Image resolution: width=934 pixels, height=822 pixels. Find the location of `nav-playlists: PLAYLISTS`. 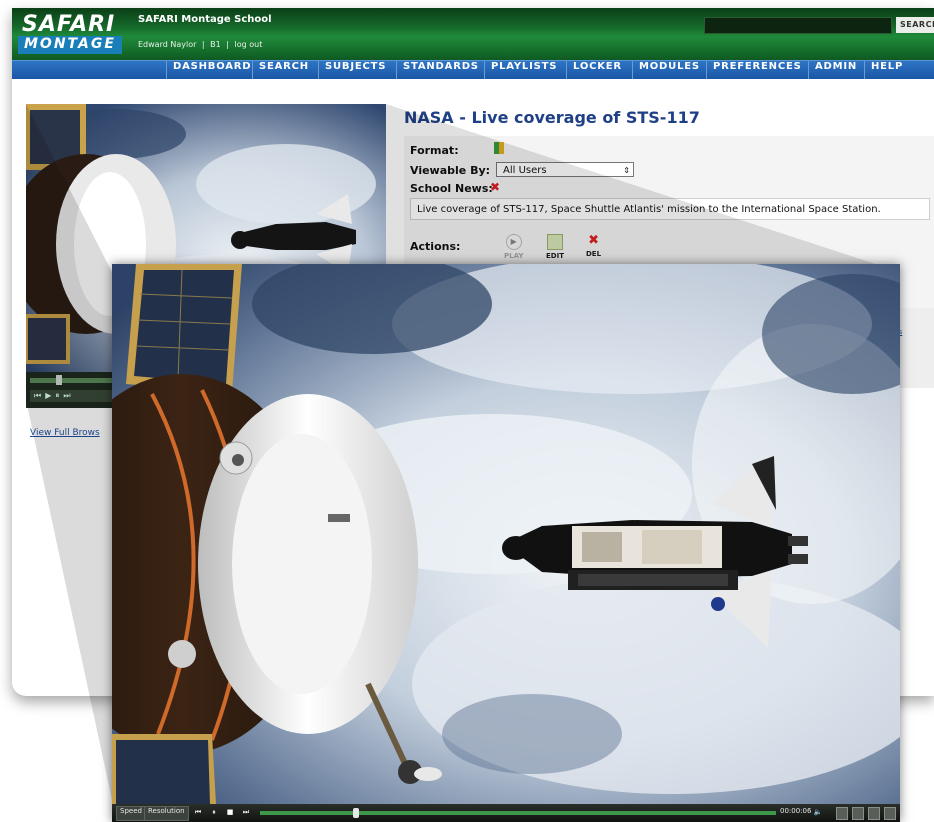

nav-playlists: PLAYLISTS is located at coordinates (520, 70).